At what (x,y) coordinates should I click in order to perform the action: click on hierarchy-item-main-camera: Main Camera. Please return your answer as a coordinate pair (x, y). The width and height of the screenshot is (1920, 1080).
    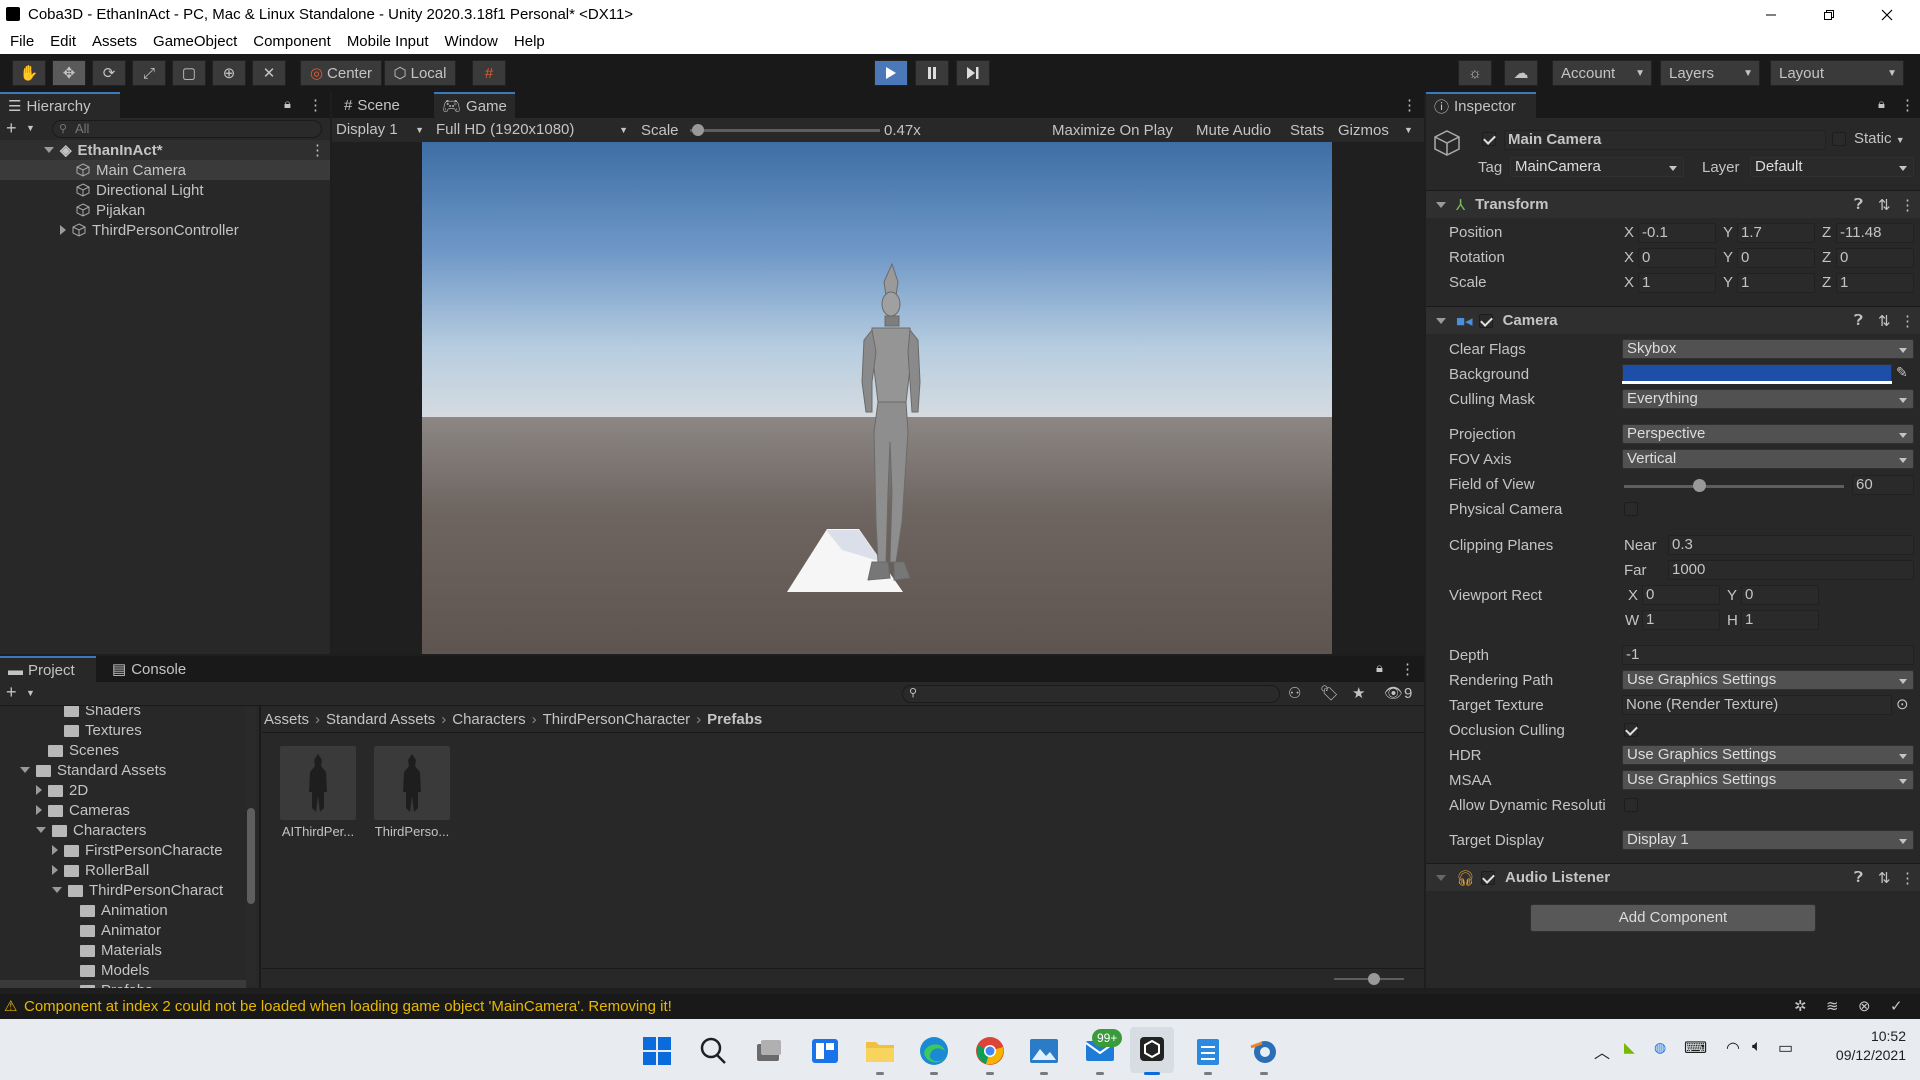
    Looking at the image, I should click on (165, 170).